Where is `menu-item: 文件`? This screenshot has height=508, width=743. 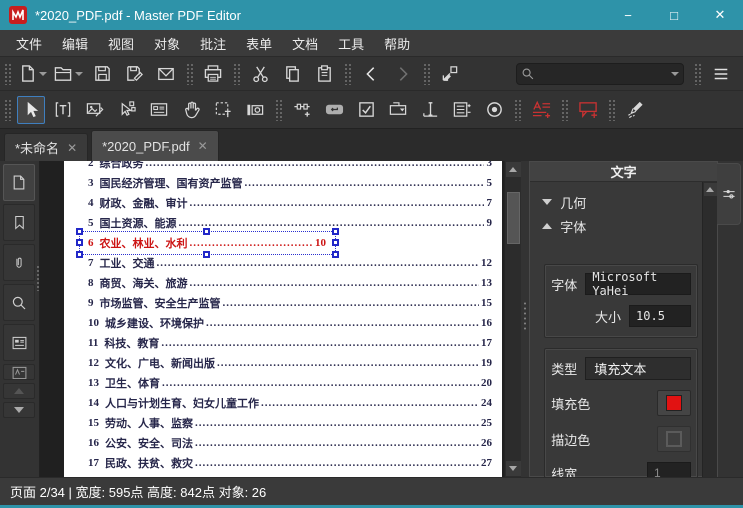 menu-item: 文件 is located at coordinates (29, 43).